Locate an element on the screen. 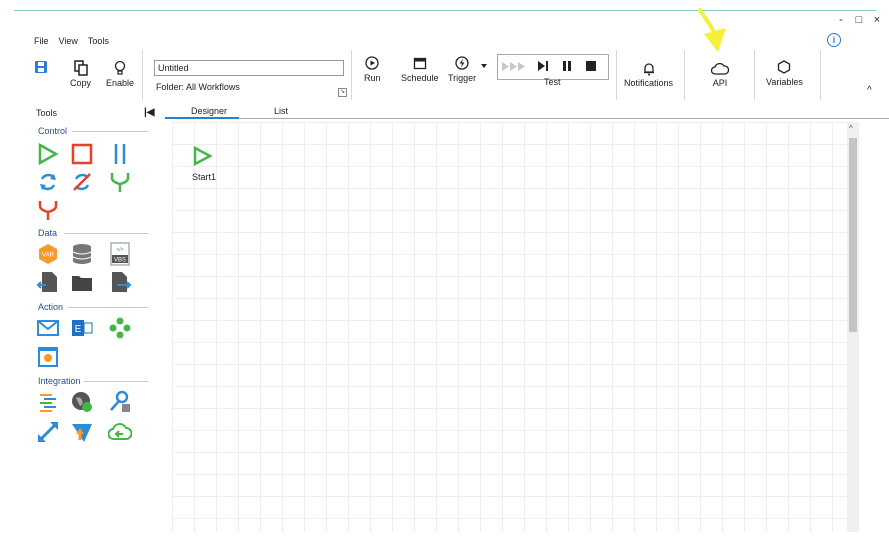 This screenshot has height=552, width=889. tools-title: Tools is located at coordinates (47, 113).